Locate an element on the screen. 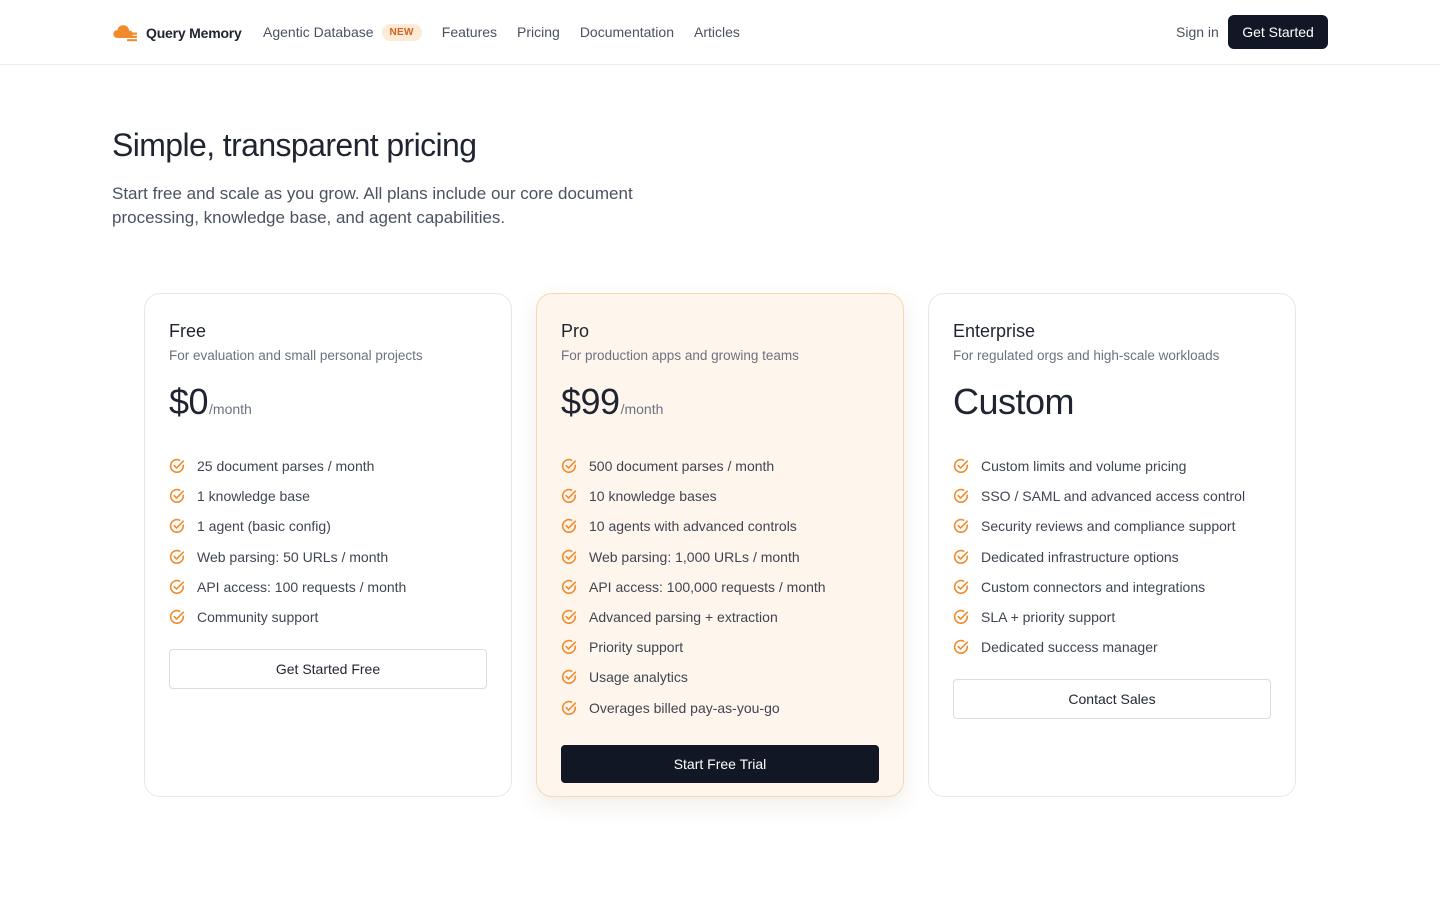 The image size is (1440, 900). plan-price: $99 is located at coordinates (590, 401).